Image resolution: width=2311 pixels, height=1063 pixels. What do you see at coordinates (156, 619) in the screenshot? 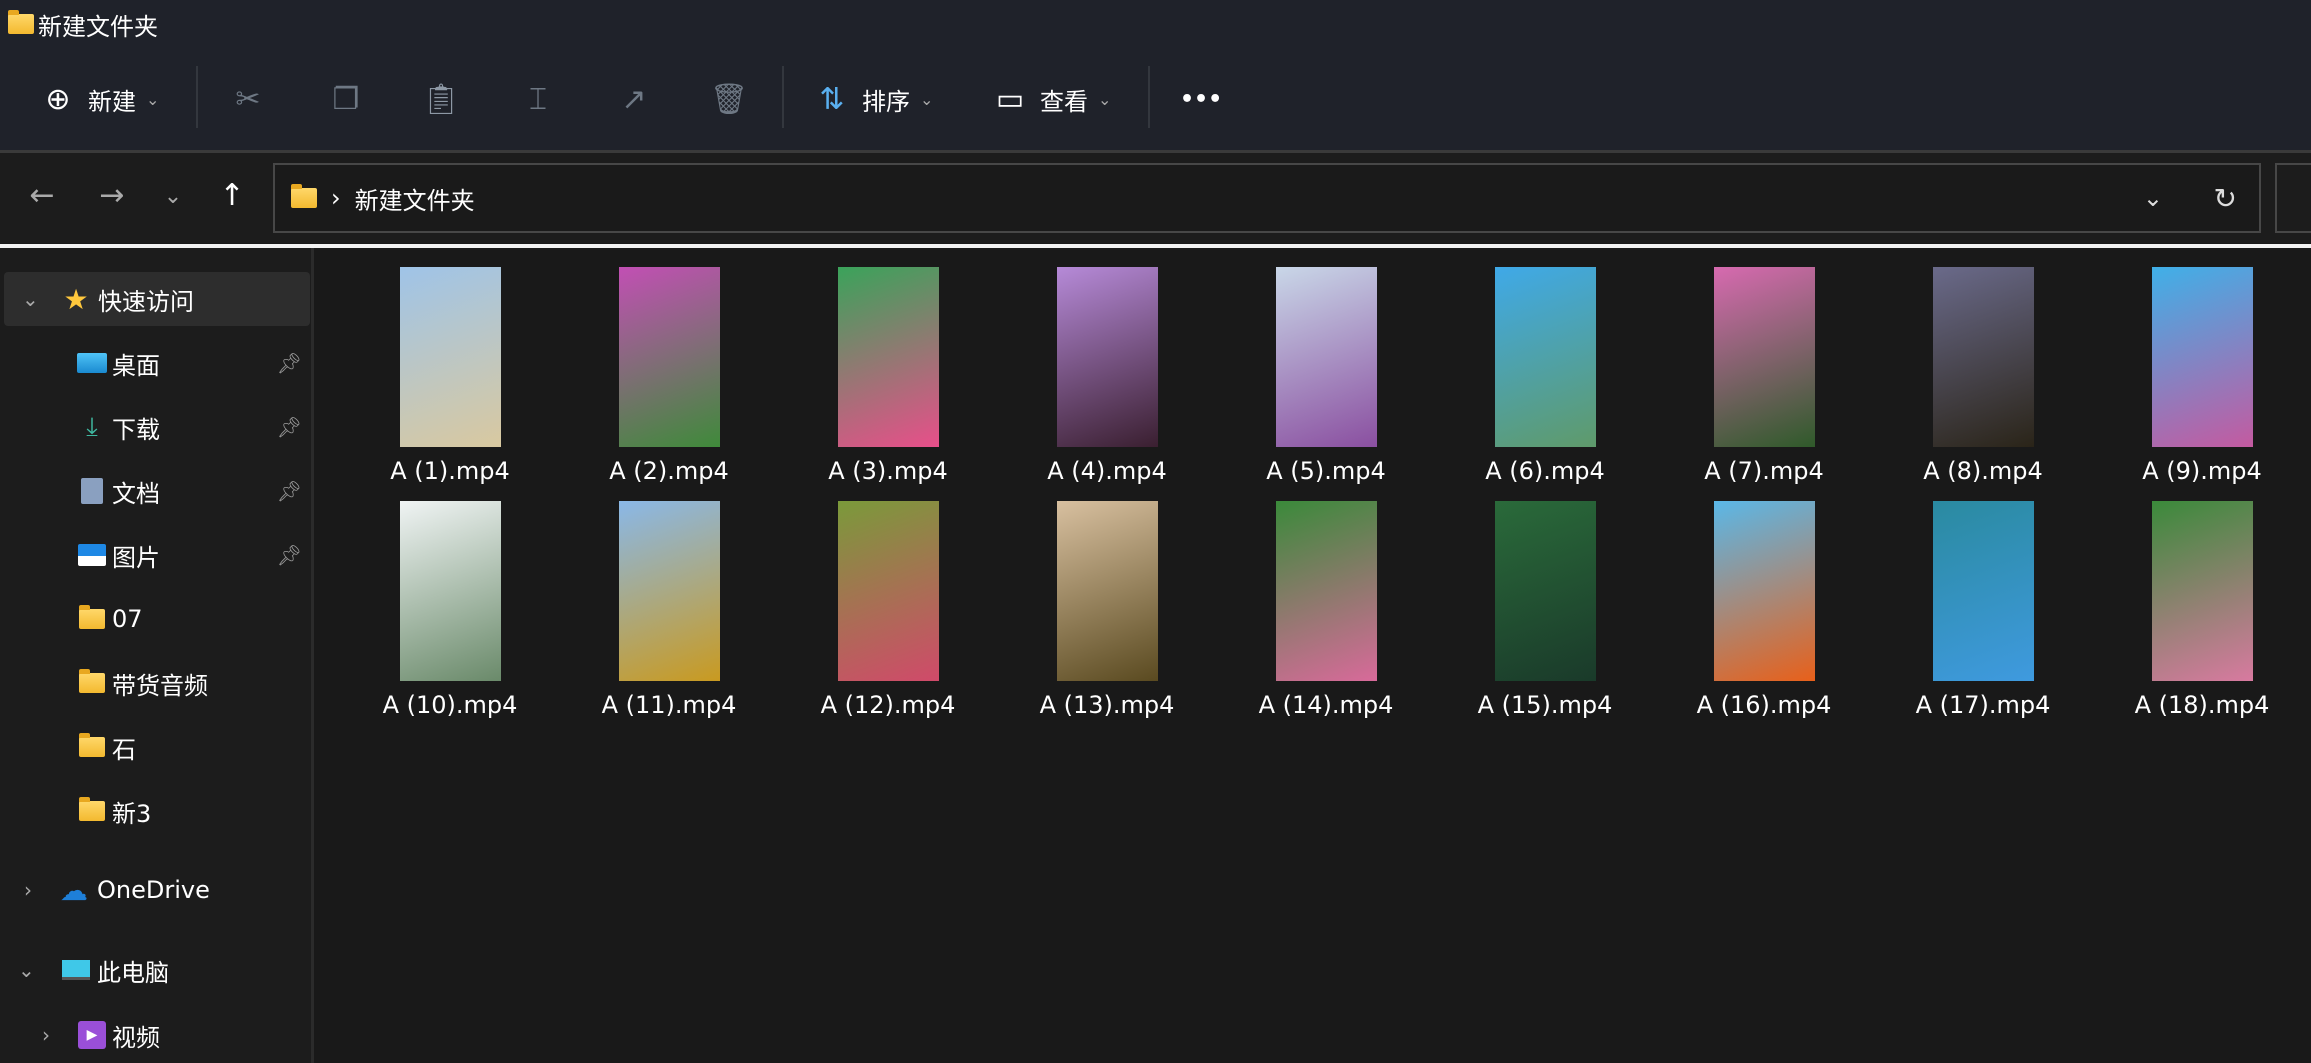
I see `sidebar-item: 07` at bounding box center [156, 619].